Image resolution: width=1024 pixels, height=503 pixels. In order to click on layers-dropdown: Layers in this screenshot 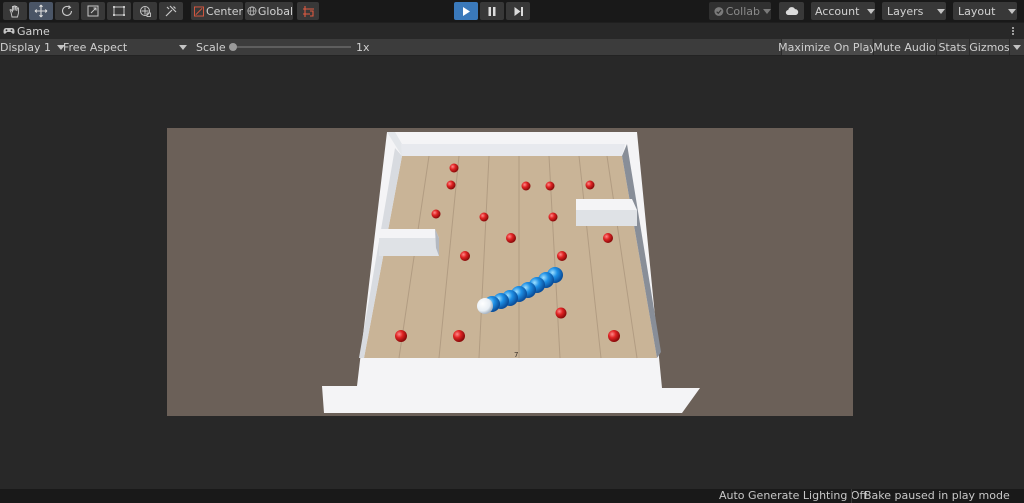, I will do `click(914, 11)`.